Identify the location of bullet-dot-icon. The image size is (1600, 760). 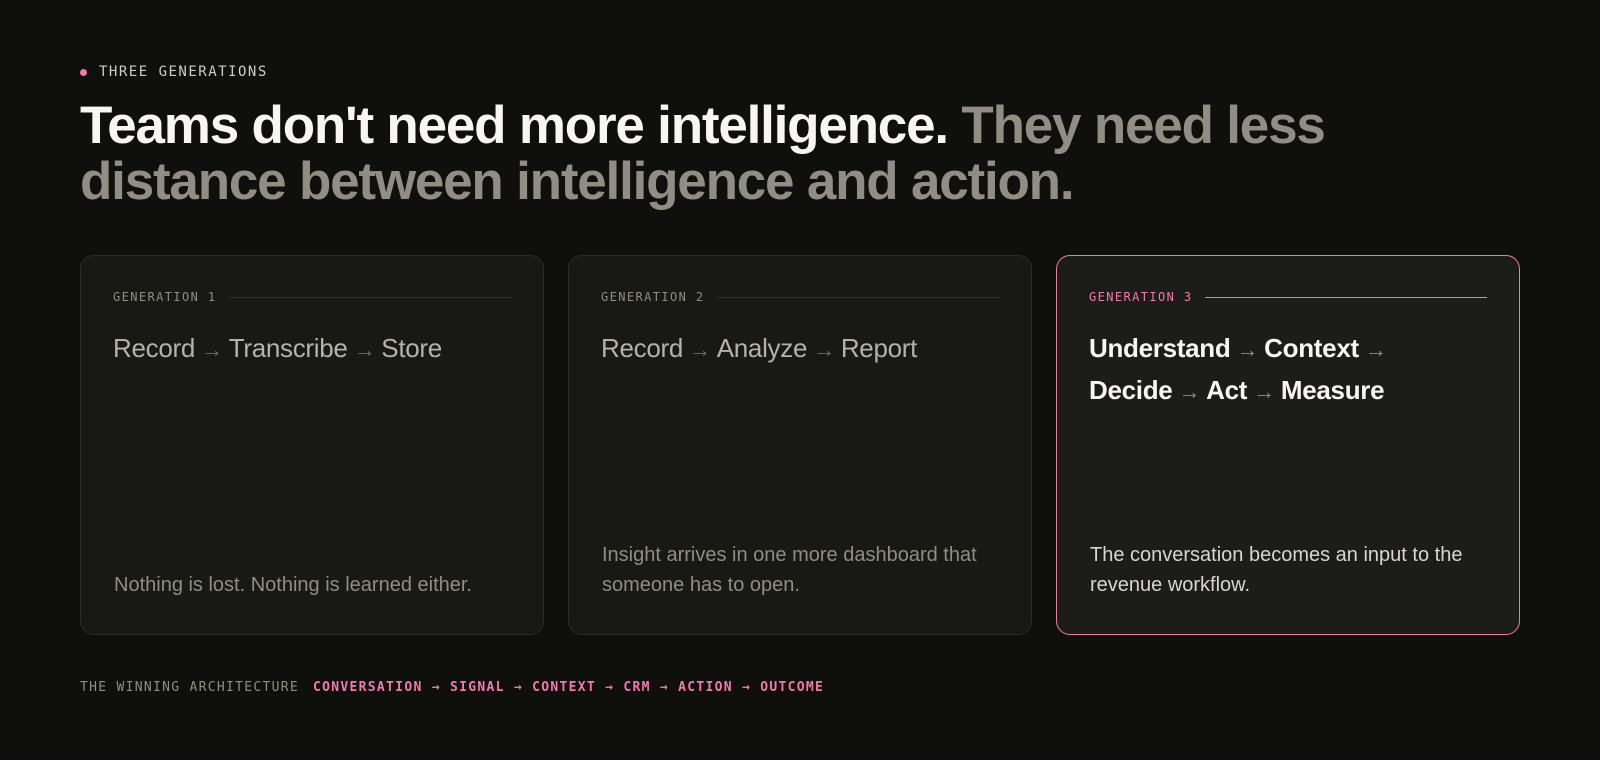
(83, 72).